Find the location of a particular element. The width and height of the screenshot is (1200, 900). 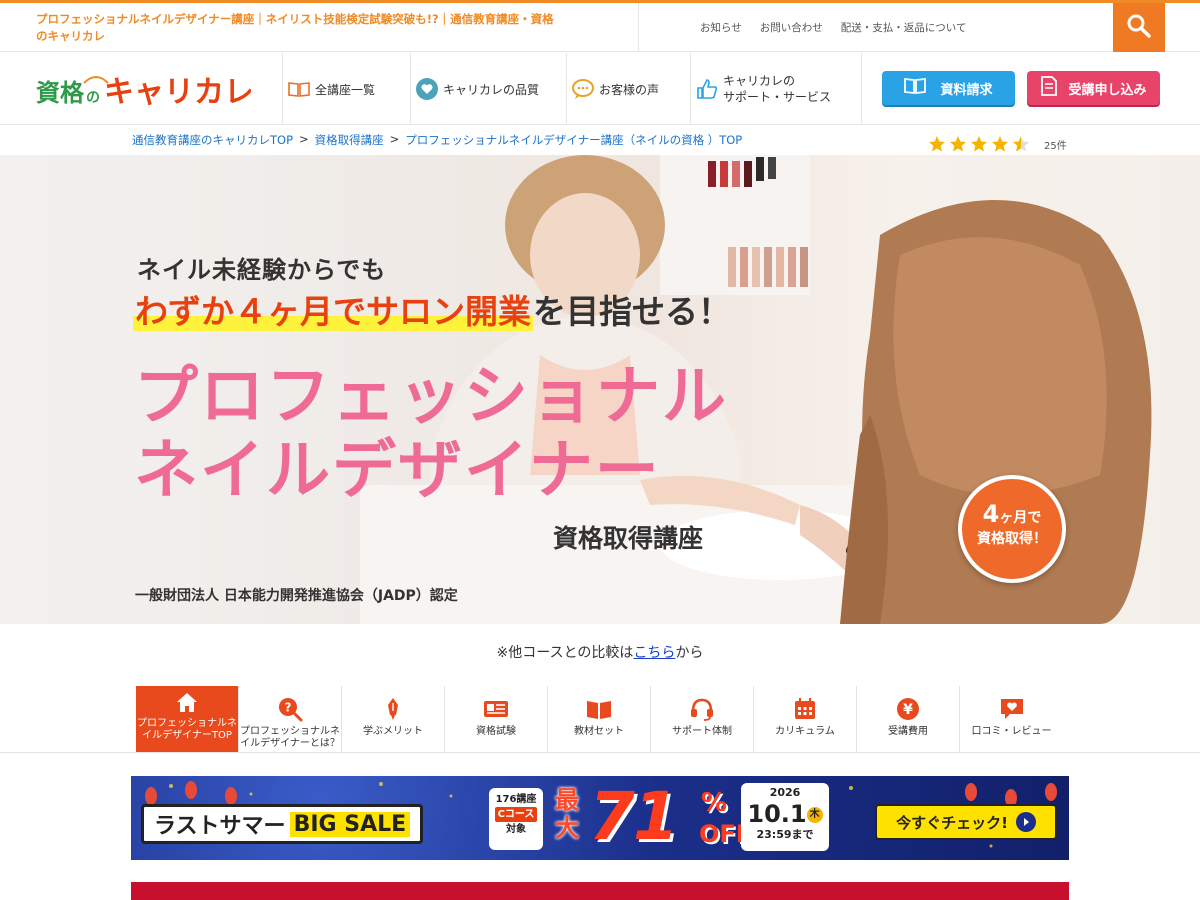

sale-deadline: 2026 10.1 木 23:59まで is located at coordinates (785, 817).